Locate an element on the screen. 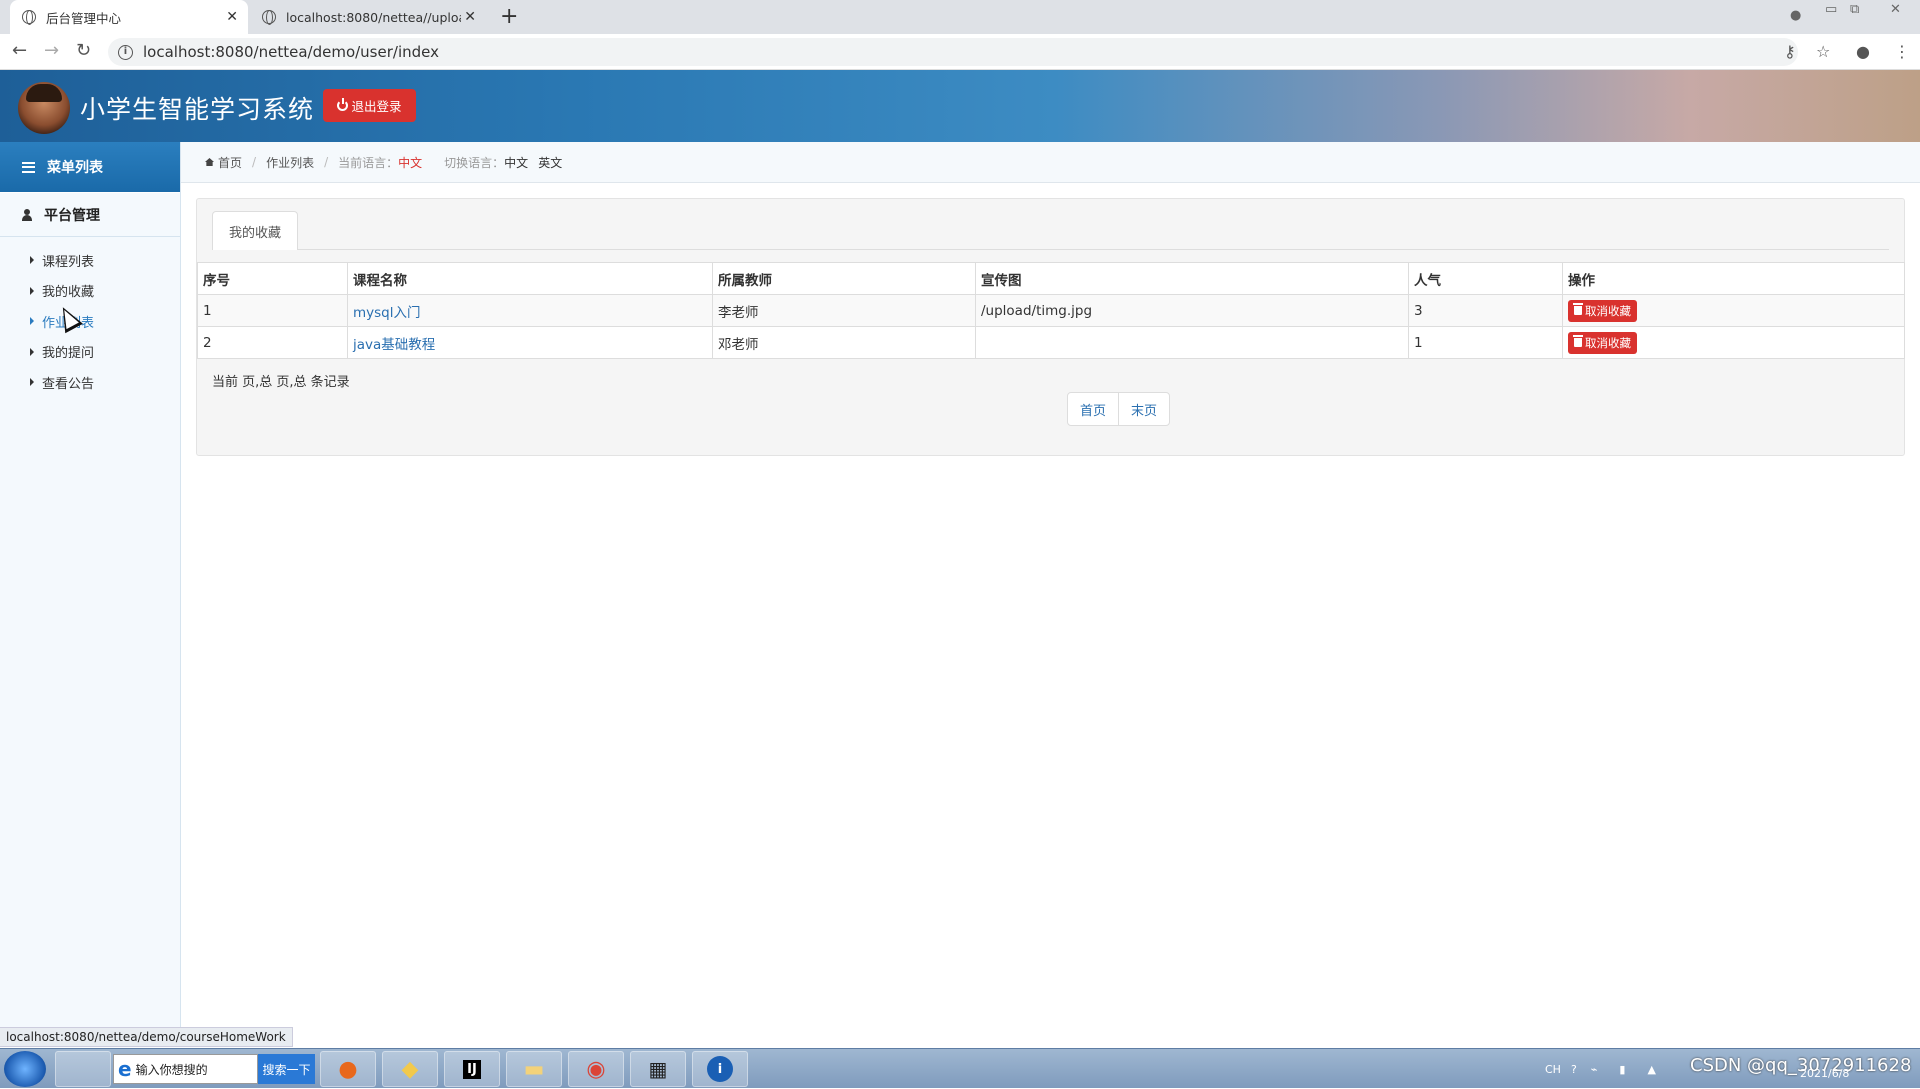 The width and height of the screenshot is (1920, 1089). logout-button: 退出登录 is located at coordinates (369, 105).